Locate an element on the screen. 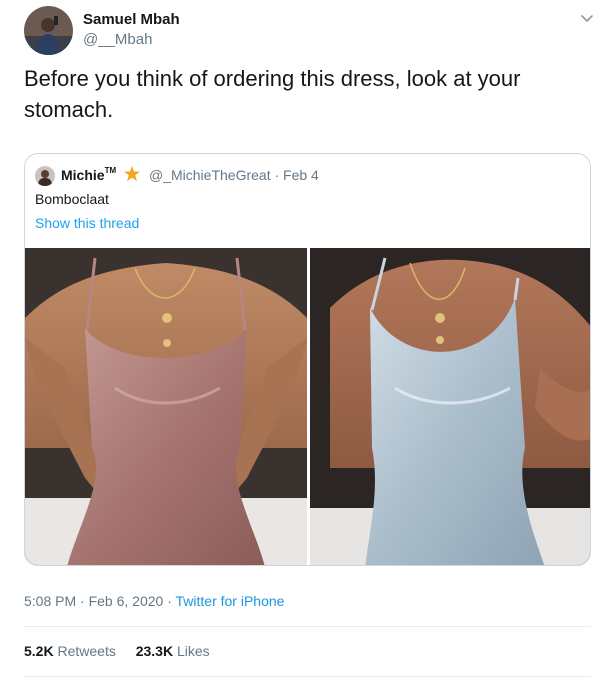  retweets-stat: 5.2K Retweets is located at coordinates (70, 651).